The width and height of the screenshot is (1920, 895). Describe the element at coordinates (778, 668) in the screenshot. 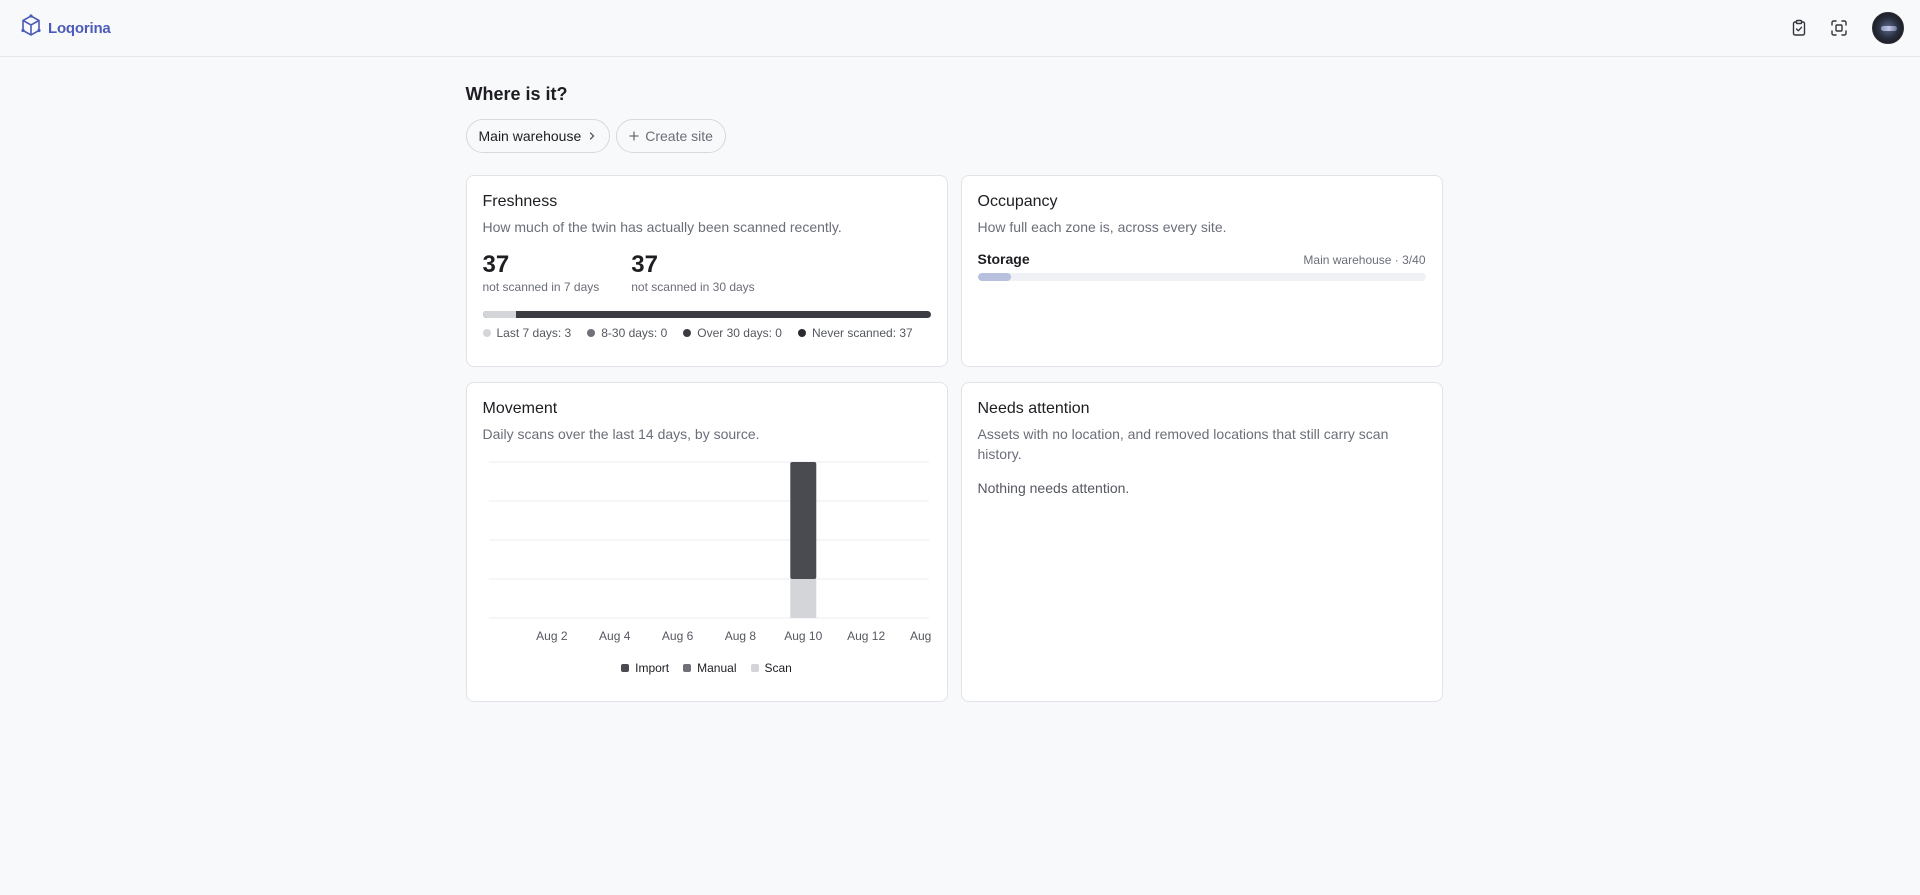

I see `legend-label: Scan` at that location.